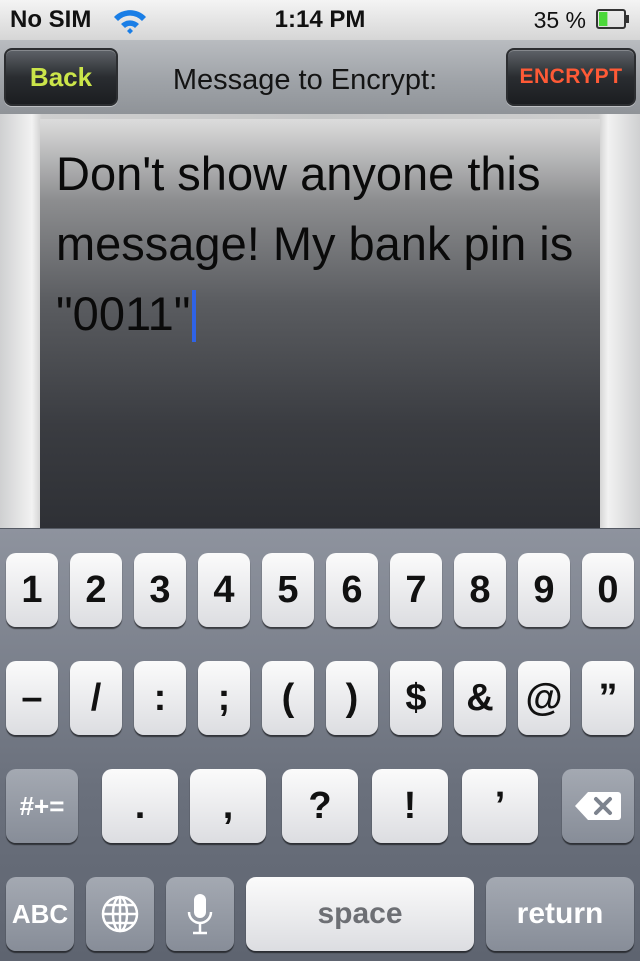 The height and width of the screenshot is (961, 640). What do you see at coordinates (288, 590) in the screenshot?
I see `key-5: 5` at bounding box center [288, 590].